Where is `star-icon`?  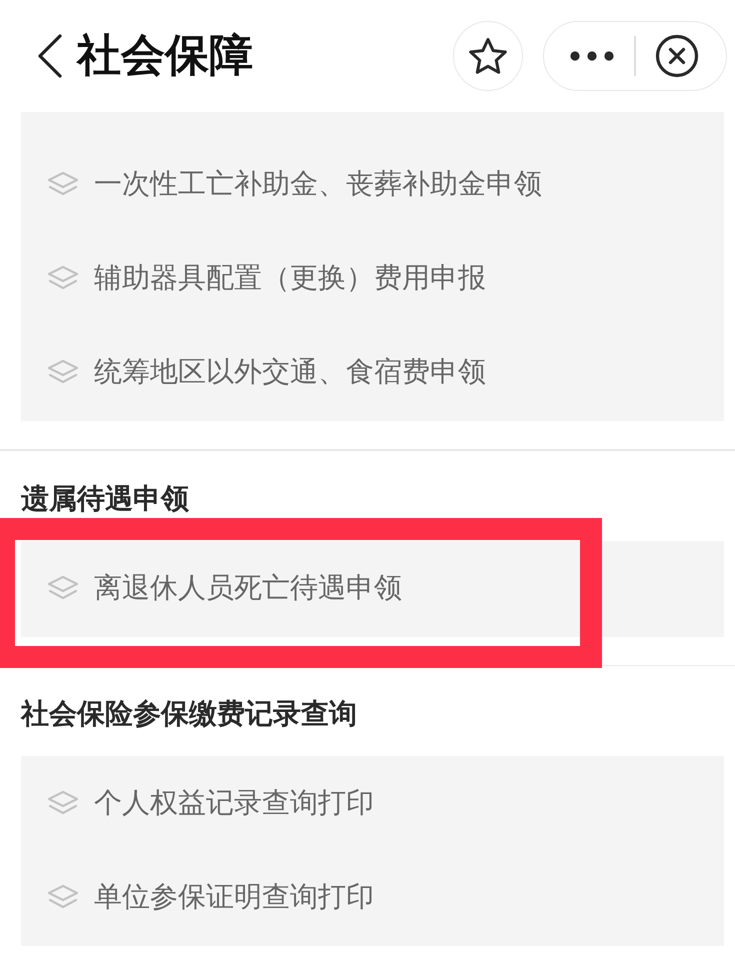 star-icon is located at coordinates (488, 56).